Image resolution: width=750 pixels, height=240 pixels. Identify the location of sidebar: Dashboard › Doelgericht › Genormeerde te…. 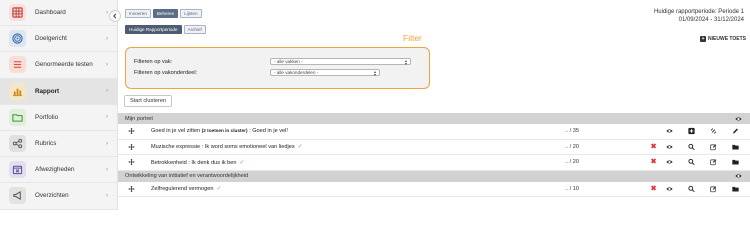
(59, 105).